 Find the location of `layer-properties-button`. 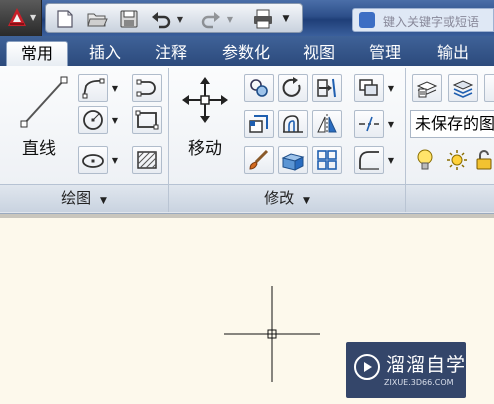

layer-properties-button is located at coordinates (427, 88).